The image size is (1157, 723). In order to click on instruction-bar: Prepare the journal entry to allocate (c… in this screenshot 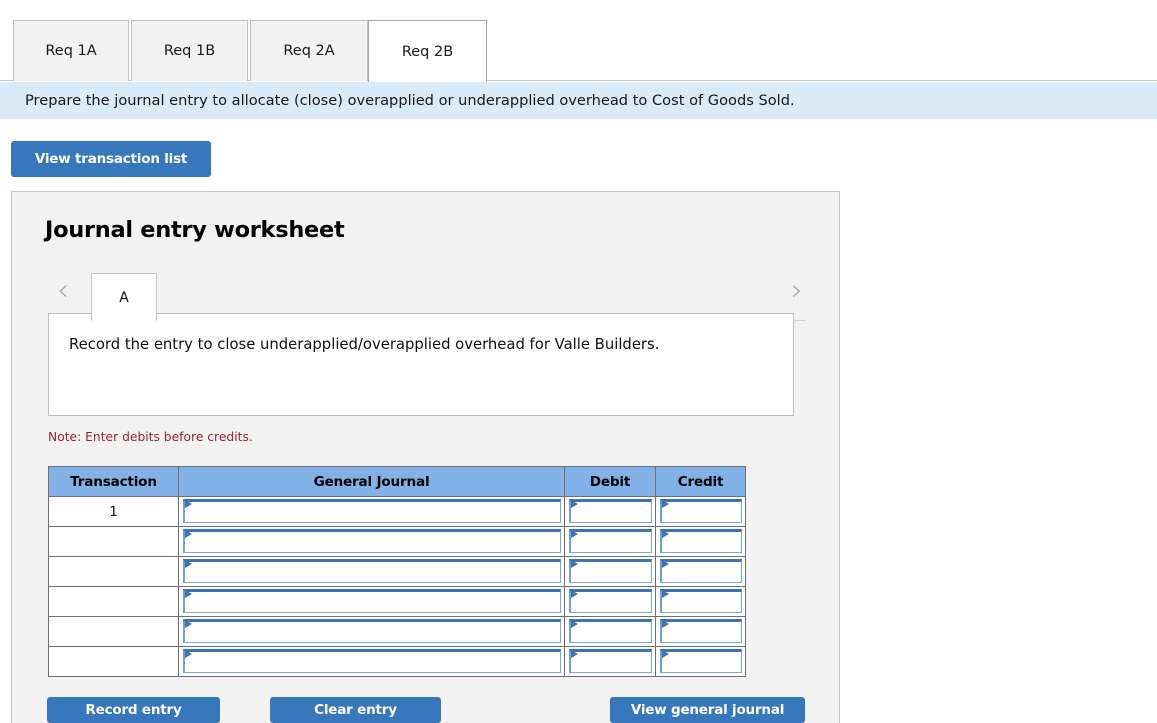, I will do `click(578, 100)`.